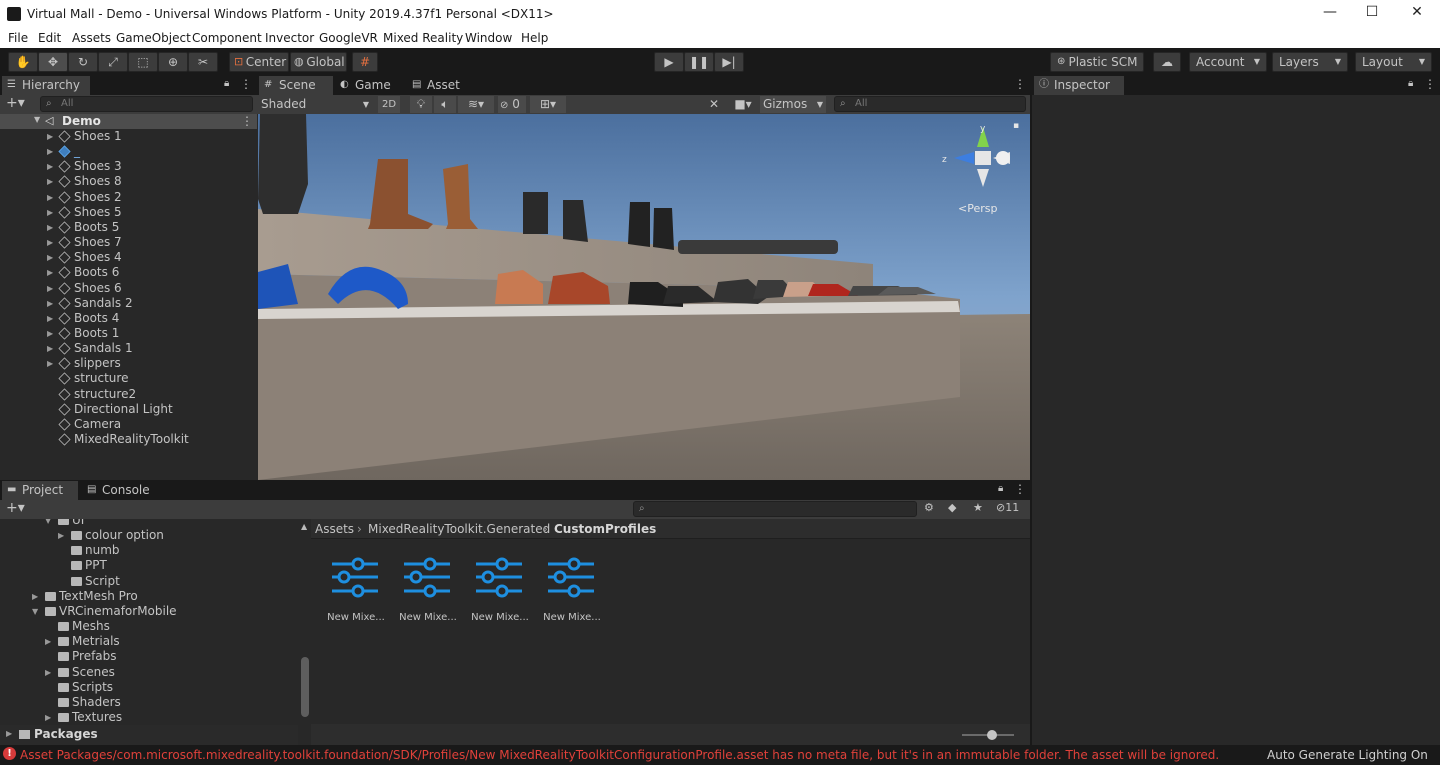  I want to click on custom-tool-icon: ✂, so click(203, 62).